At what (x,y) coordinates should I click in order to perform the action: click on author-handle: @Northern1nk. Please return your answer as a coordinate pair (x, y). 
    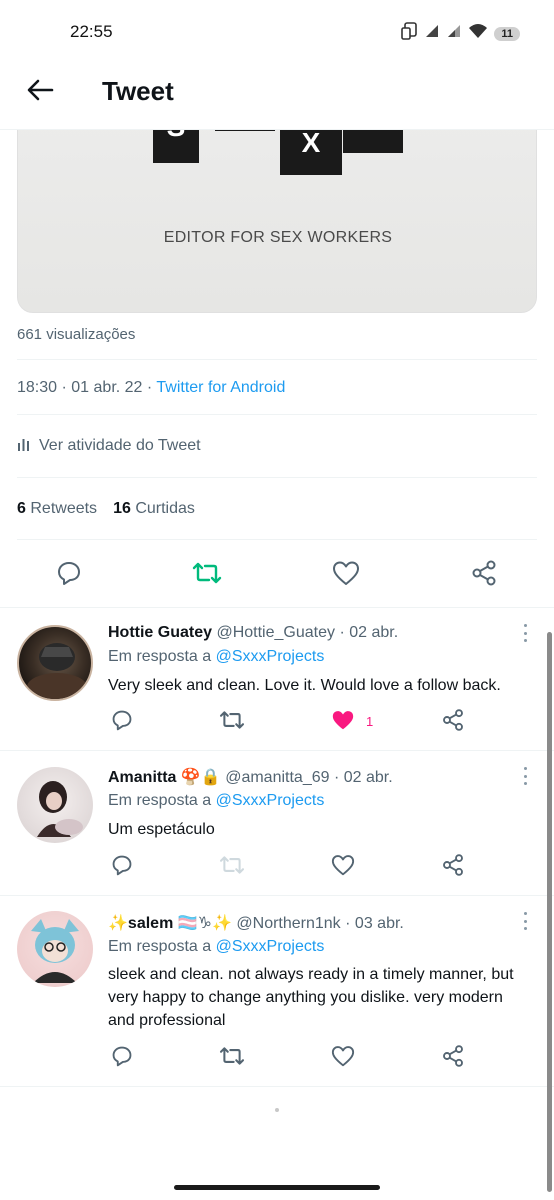
    Looking at the image, I should click on (288, 923).